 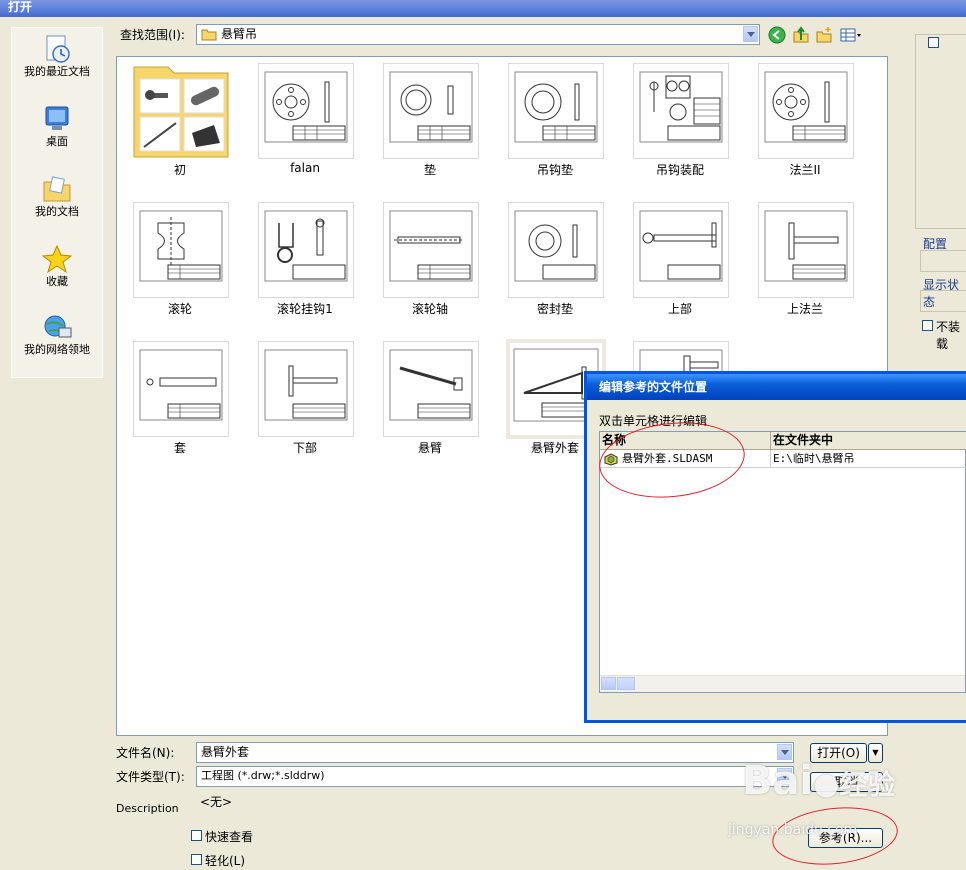 I want to click on watermark-brand-2: 经验, so click(x=867, y=784).